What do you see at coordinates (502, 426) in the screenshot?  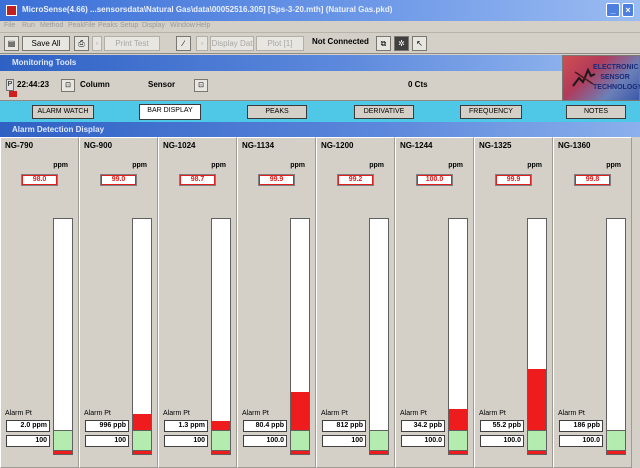 I see `alarm-pt-field: 55.2 ppb` at bounding box center [502, 426].